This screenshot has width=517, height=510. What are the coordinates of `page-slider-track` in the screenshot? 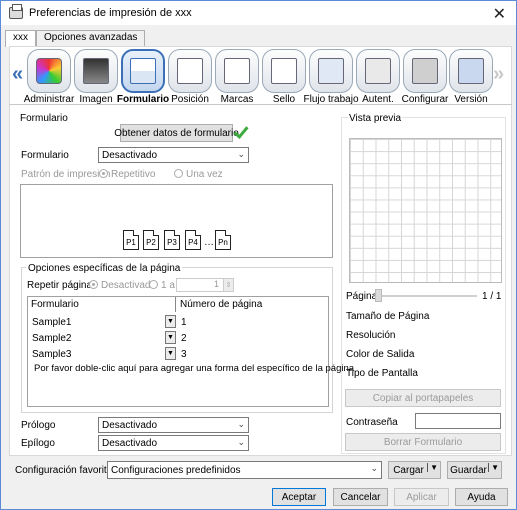 It's located at (426, 296).